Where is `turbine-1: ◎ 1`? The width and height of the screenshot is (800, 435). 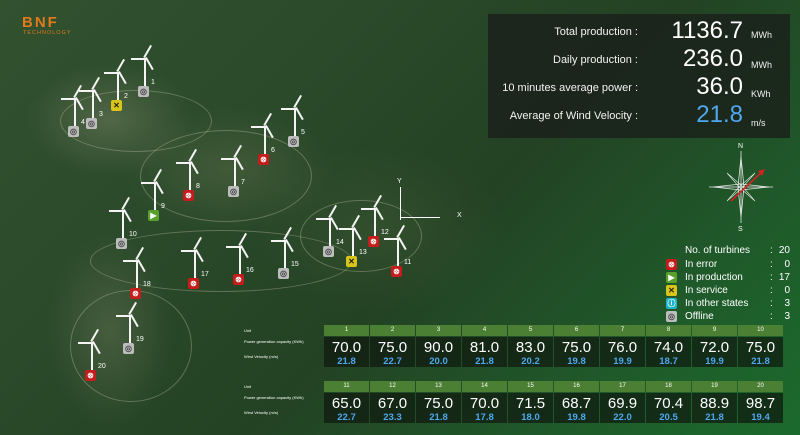 turbine-1: ◎ 1 is located at coordinates (145, 76).